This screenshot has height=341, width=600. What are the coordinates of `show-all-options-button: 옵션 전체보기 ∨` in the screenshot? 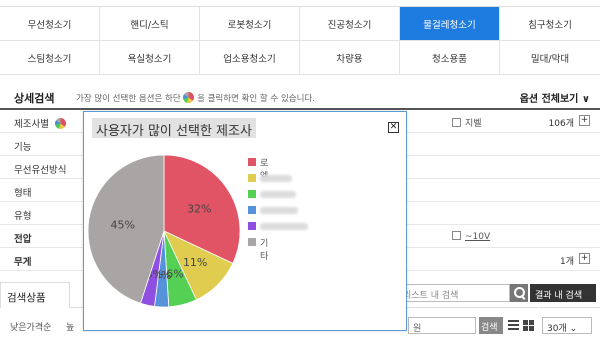 It's located at (555, 97).